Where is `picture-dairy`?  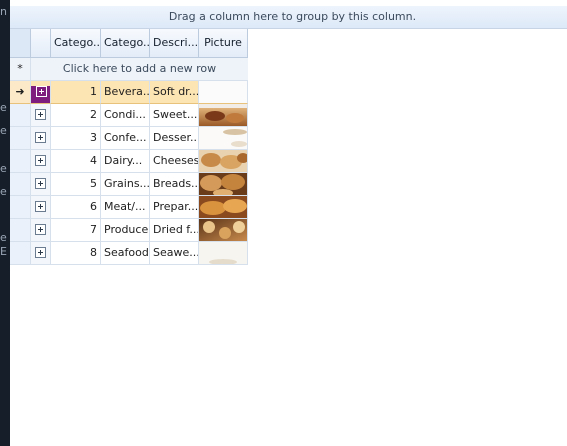 picture-dairy is located at coordinates (223, 161).